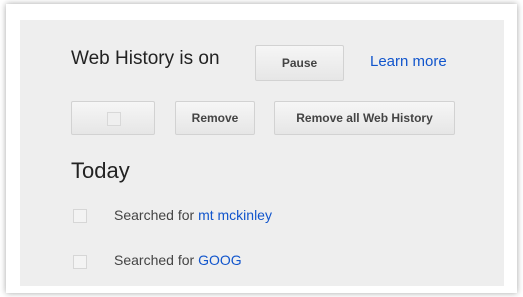 The height and width of the screenshot is (297, 523). What do you see at coordinates (235, 215) in the screenshot?
I see `history-item-query-link: mt mckinley` at bounding box center [235, 215].